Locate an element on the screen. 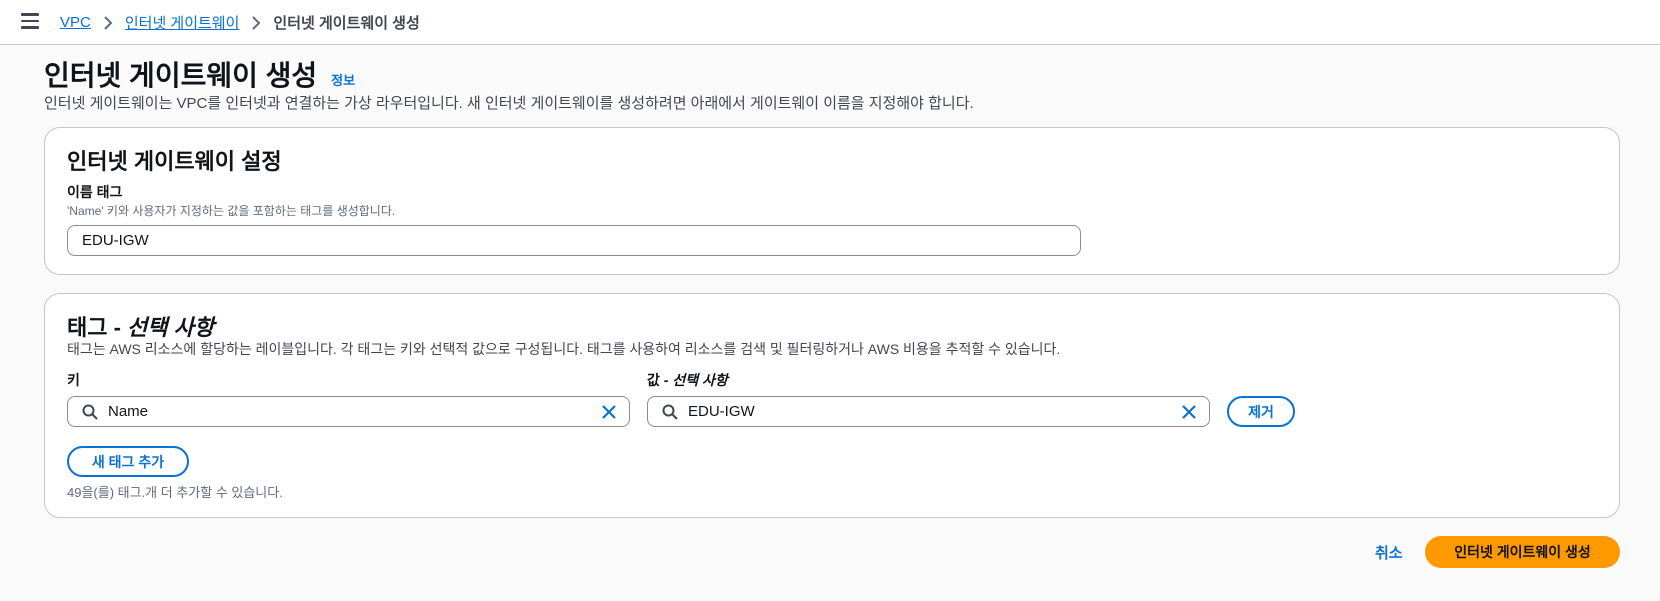 This screenshot has width=1660, height=601. tag-value-label-optional: 선택 사항 is located at coordinates (700, 380).